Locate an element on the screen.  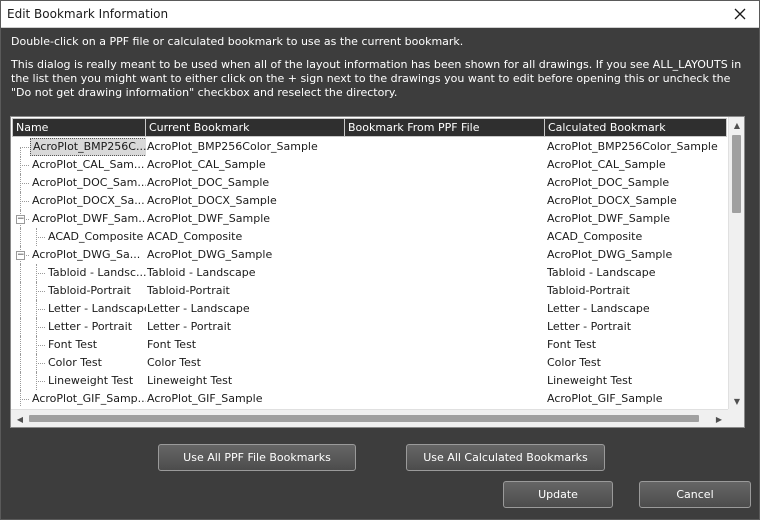
scrollbar-corner is located at coordinates (736, 418).